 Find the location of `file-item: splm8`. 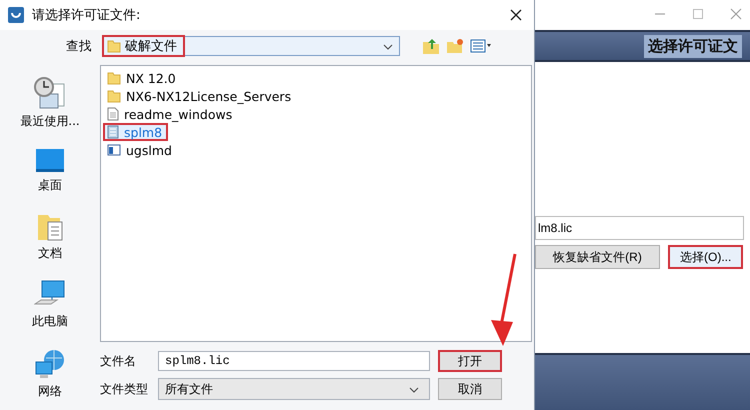

file-item: splm8 is located at coordinates (135, 132).